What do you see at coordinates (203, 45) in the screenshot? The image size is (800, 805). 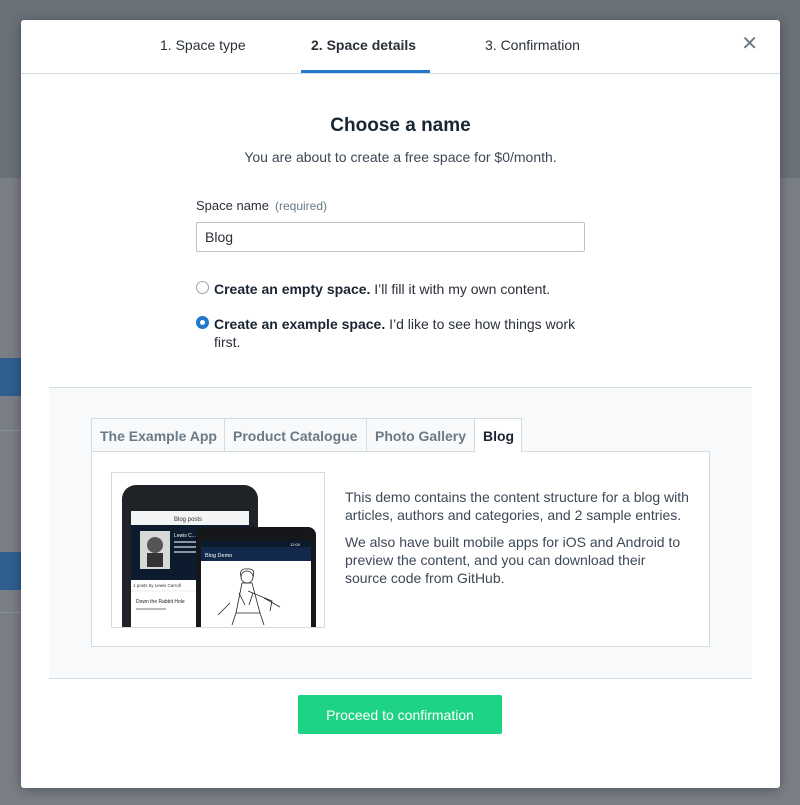 I see `step-space-type: 1. Space type` at bounding box center [203, 45].